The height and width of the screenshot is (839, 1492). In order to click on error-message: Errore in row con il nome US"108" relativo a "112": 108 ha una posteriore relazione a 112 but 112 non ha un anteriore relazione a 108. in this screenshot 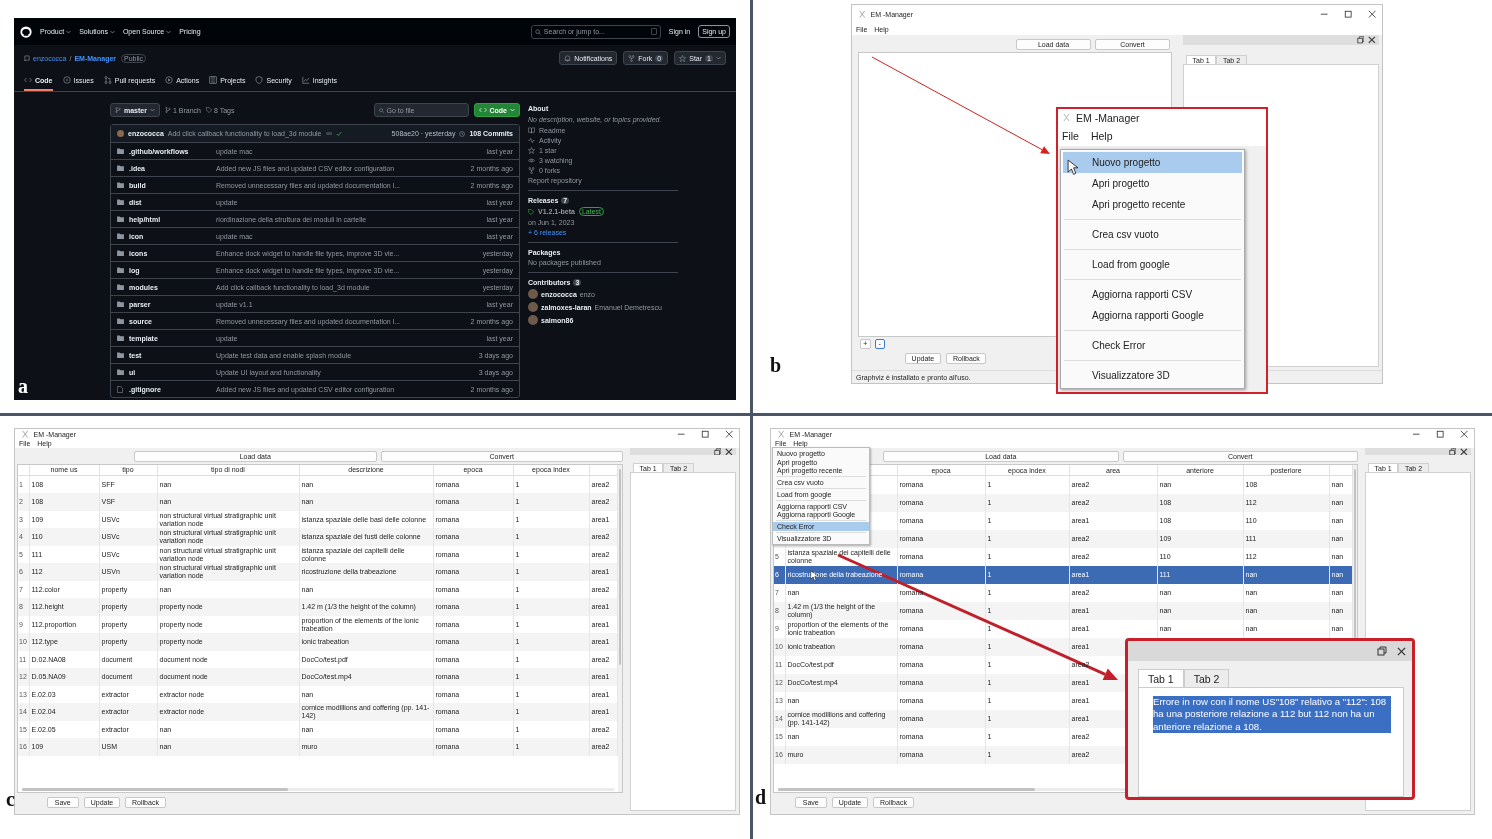, I will do `click(1272, 715)`.